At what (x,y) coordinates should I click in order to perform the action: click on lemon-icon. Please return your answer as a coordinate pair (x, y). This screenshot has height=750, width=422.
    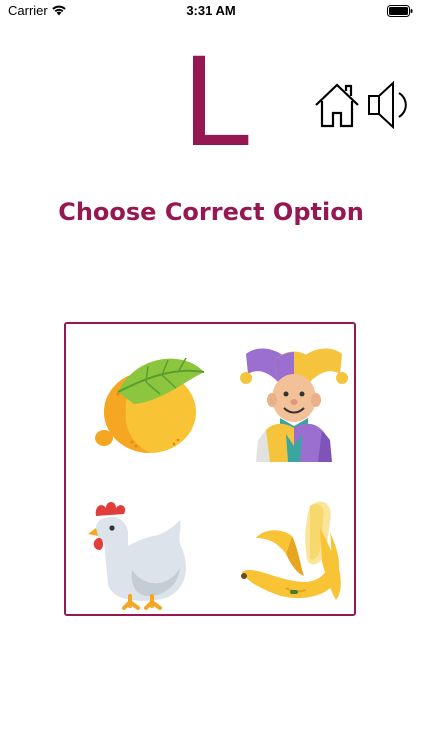
    Looking at the image, I should click on (150, 405).